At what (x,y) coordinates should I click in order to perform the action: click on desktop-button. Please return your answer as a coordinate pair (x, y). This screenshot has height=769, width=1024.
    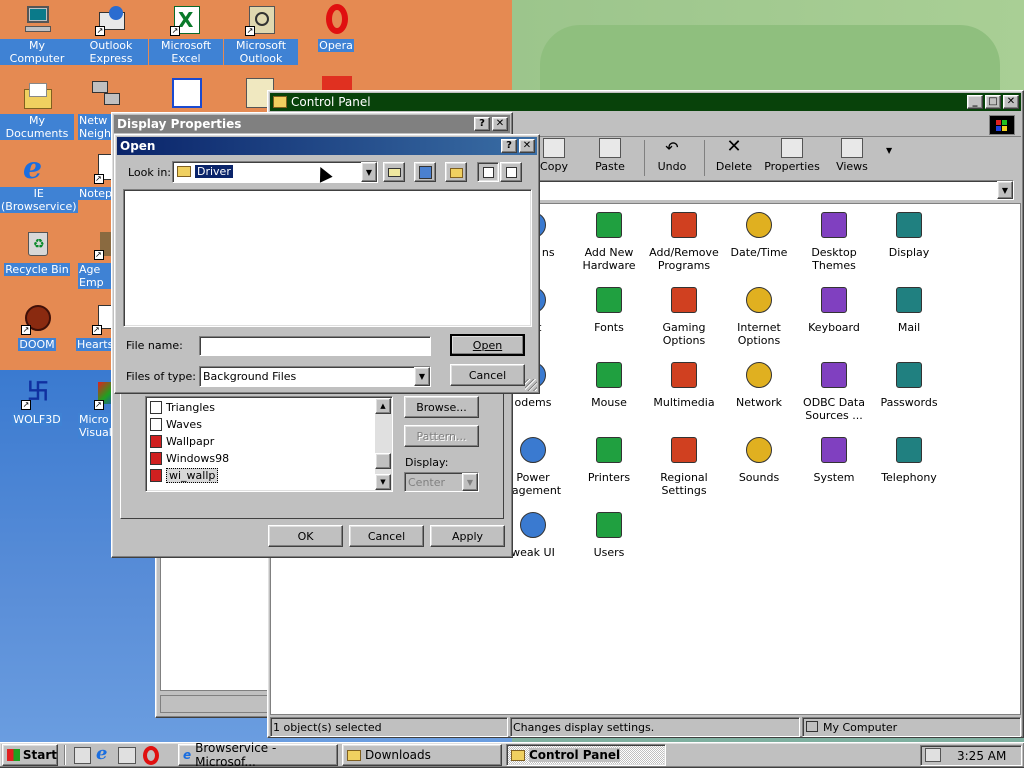
    Looking at the image, I should click on (425, 172).